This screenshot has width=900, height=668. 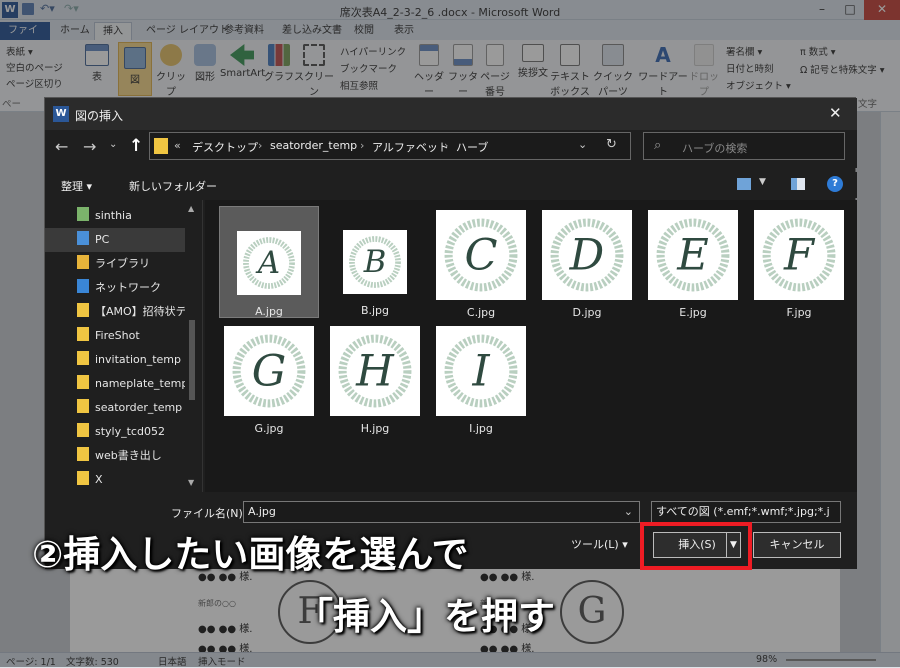 I want to click on wreath-monogram-icon: H, so click(x=375, y=371).